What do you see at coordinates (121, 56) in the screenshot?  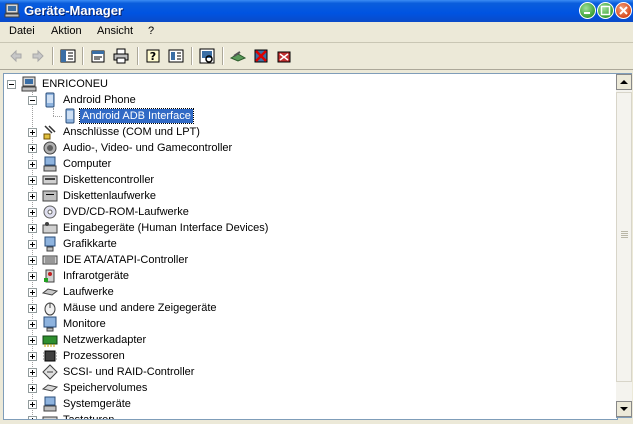 I see `print-icon` at bounding box center [121, 56].